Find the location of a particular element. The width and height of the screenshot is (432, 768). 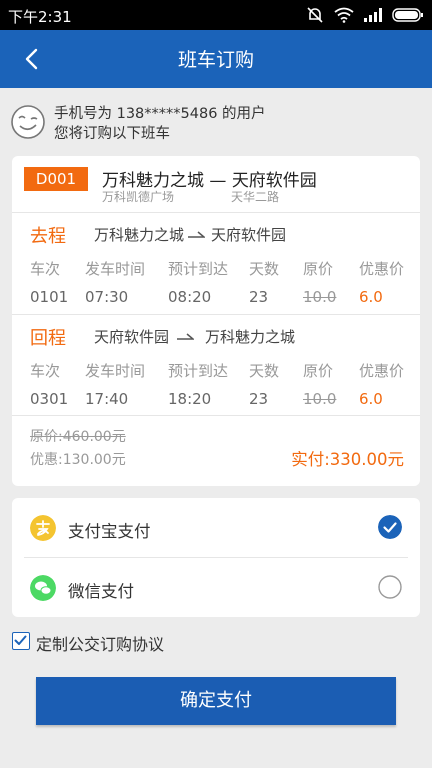

outbound-discount-price: 6.0 is located at coordinates (371, 297).